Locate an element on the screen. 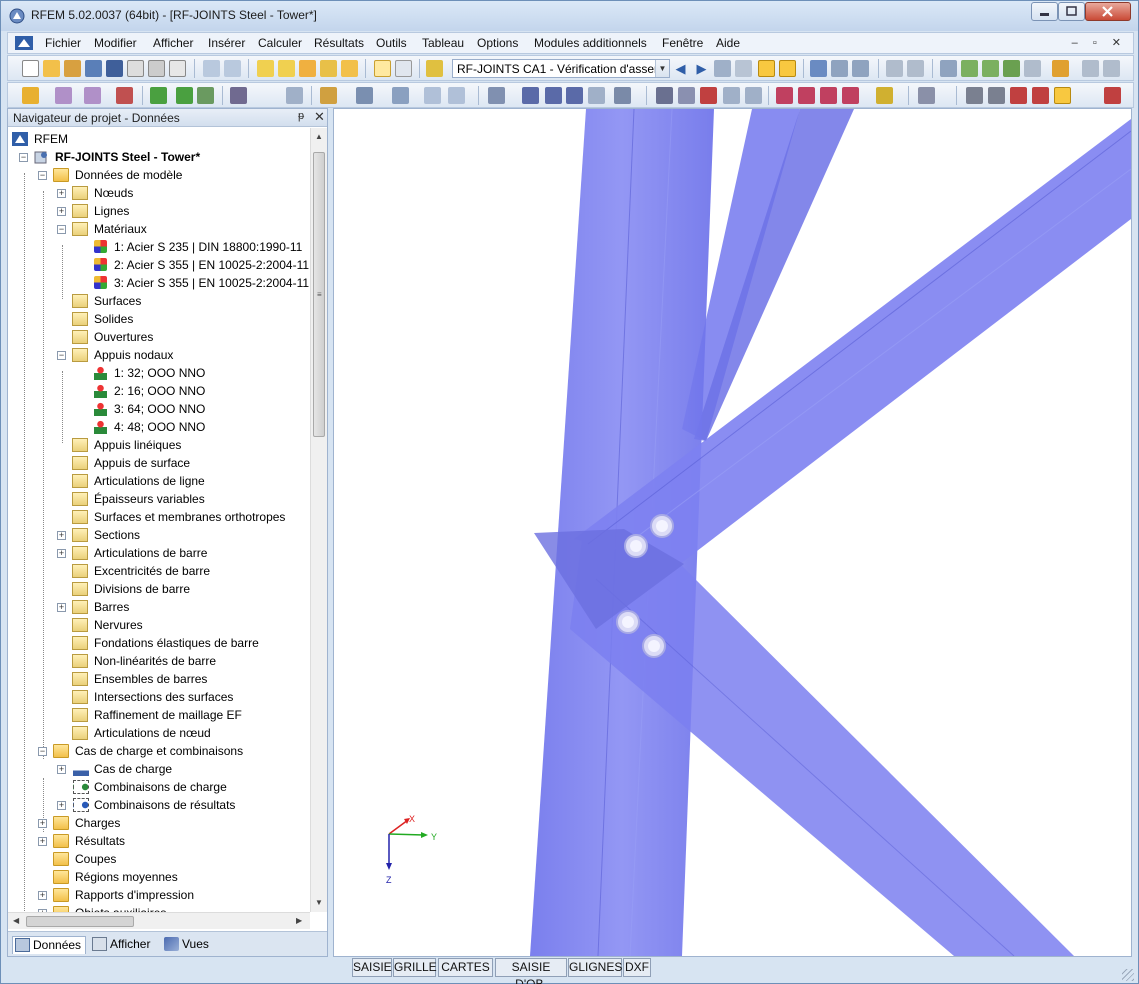 Image resolution: width=1139 pixels, height=984 pixels. close-icon: ✕ is located at coordinates (319, 117).